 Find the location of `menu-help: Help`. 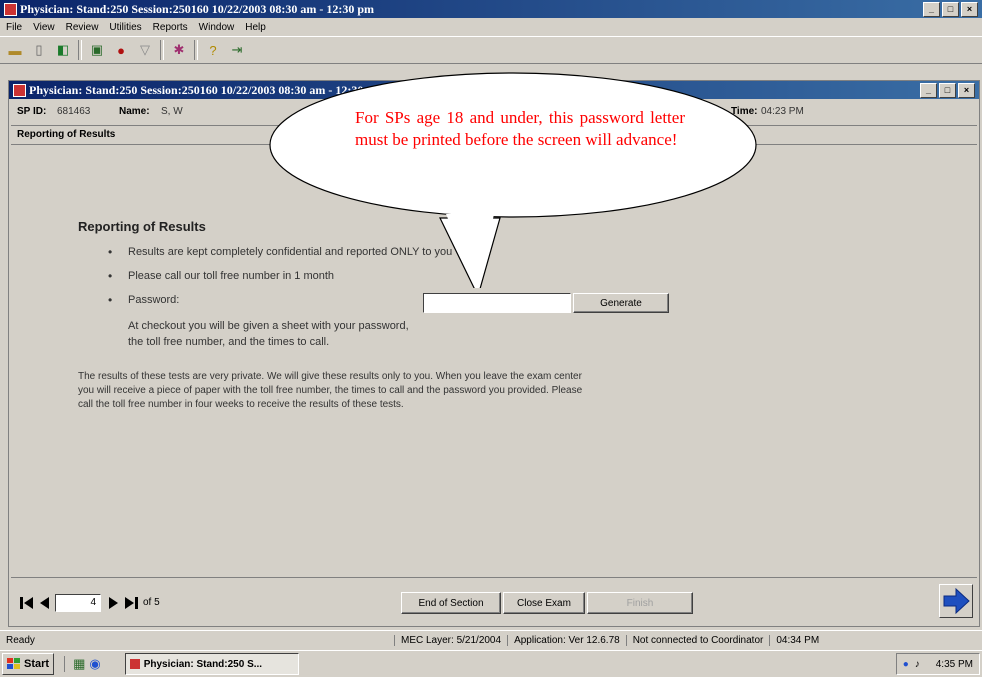

menu-help: Help is located at coordinates (255, 27).